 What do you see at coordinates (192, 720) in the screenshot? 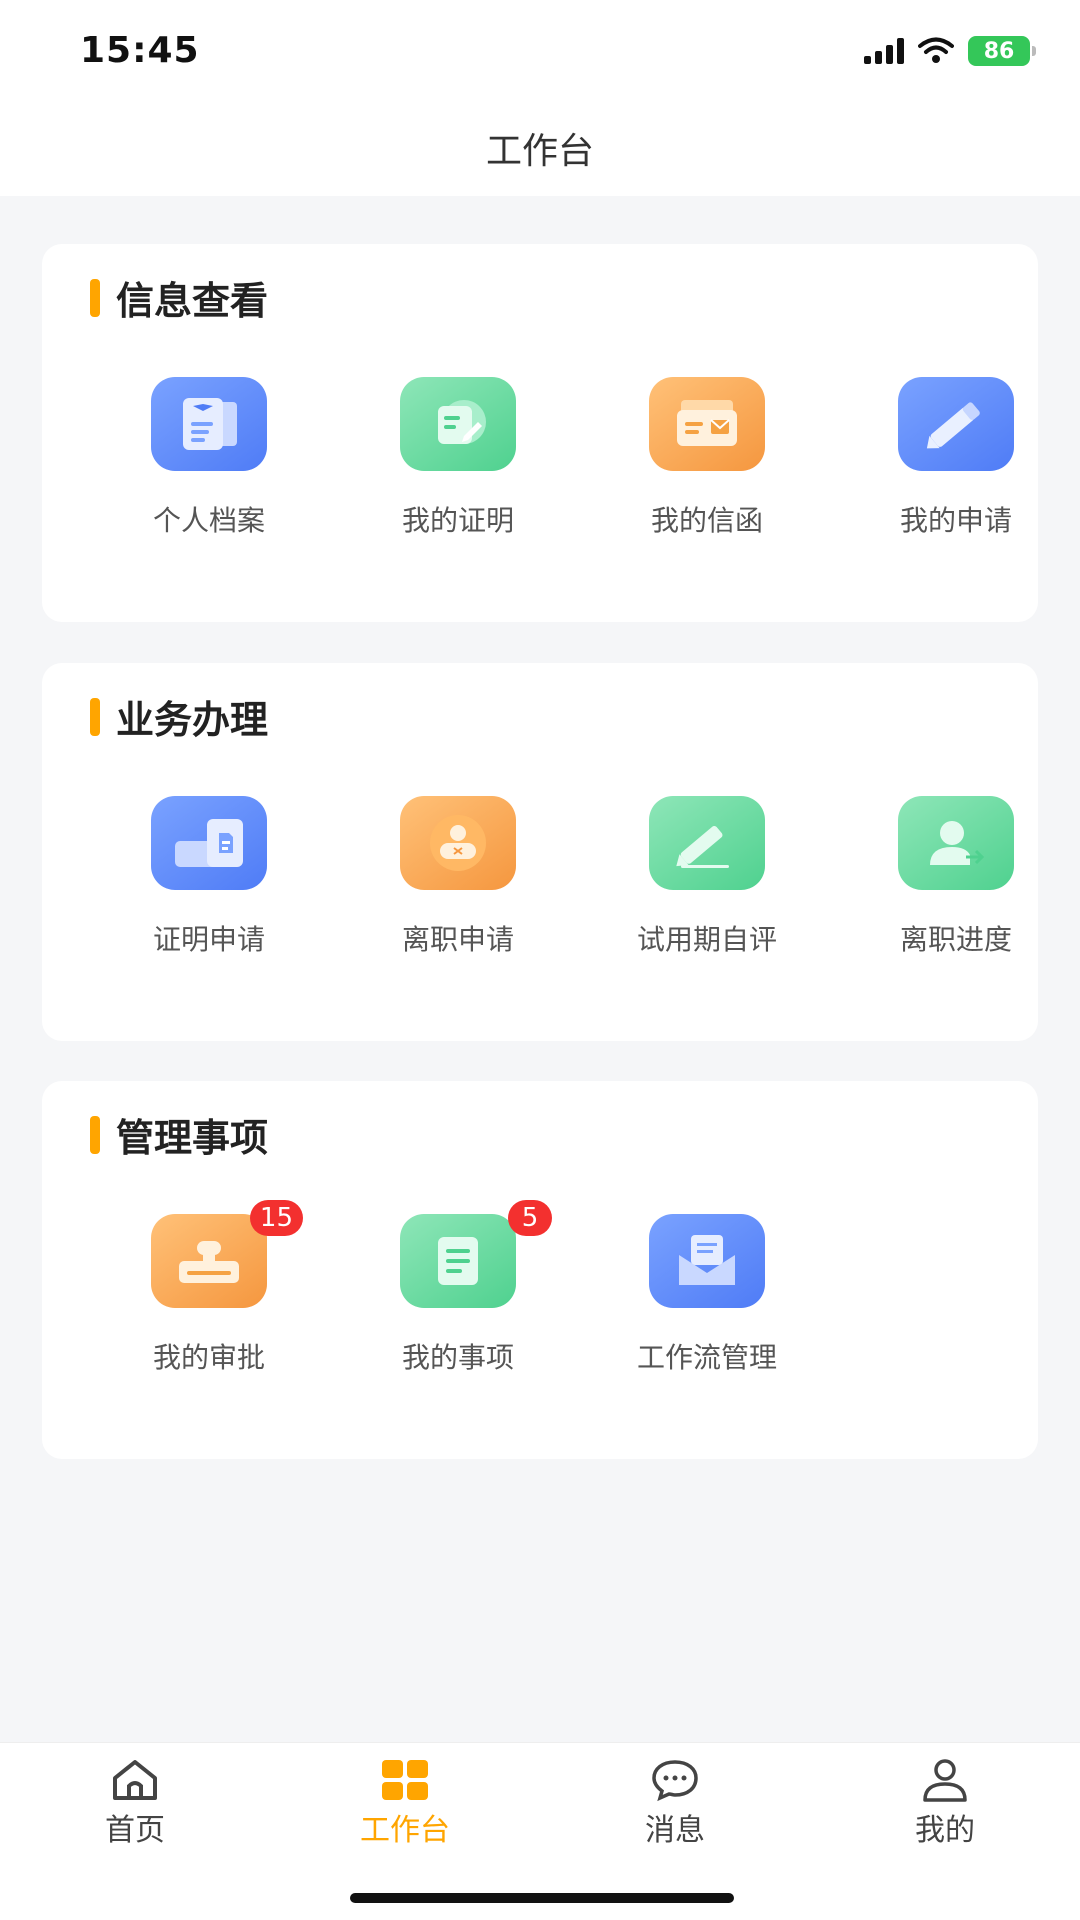
I see `section-title: 业务办理` at bounding box center [192, 720].